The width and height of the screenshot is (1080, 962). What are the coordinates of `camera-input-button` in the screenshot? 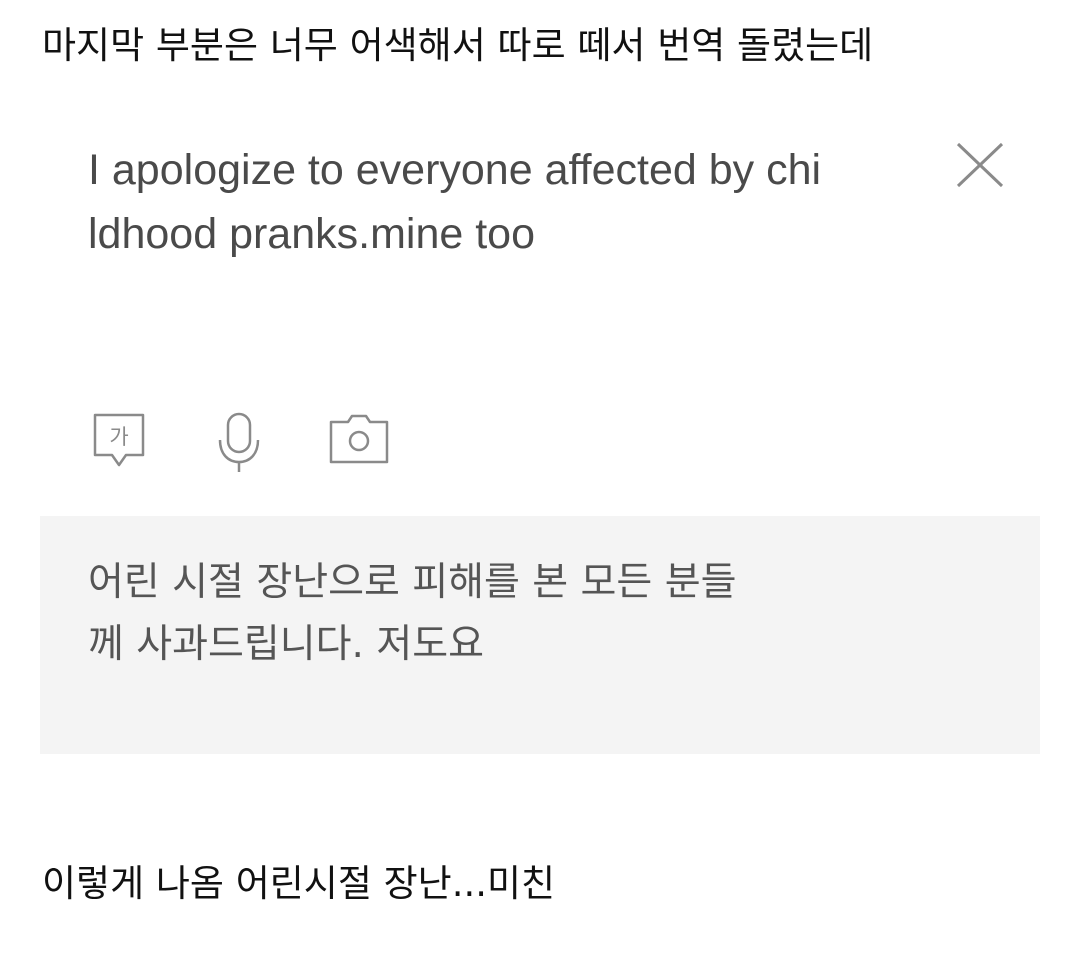 It's located at (359, 440).